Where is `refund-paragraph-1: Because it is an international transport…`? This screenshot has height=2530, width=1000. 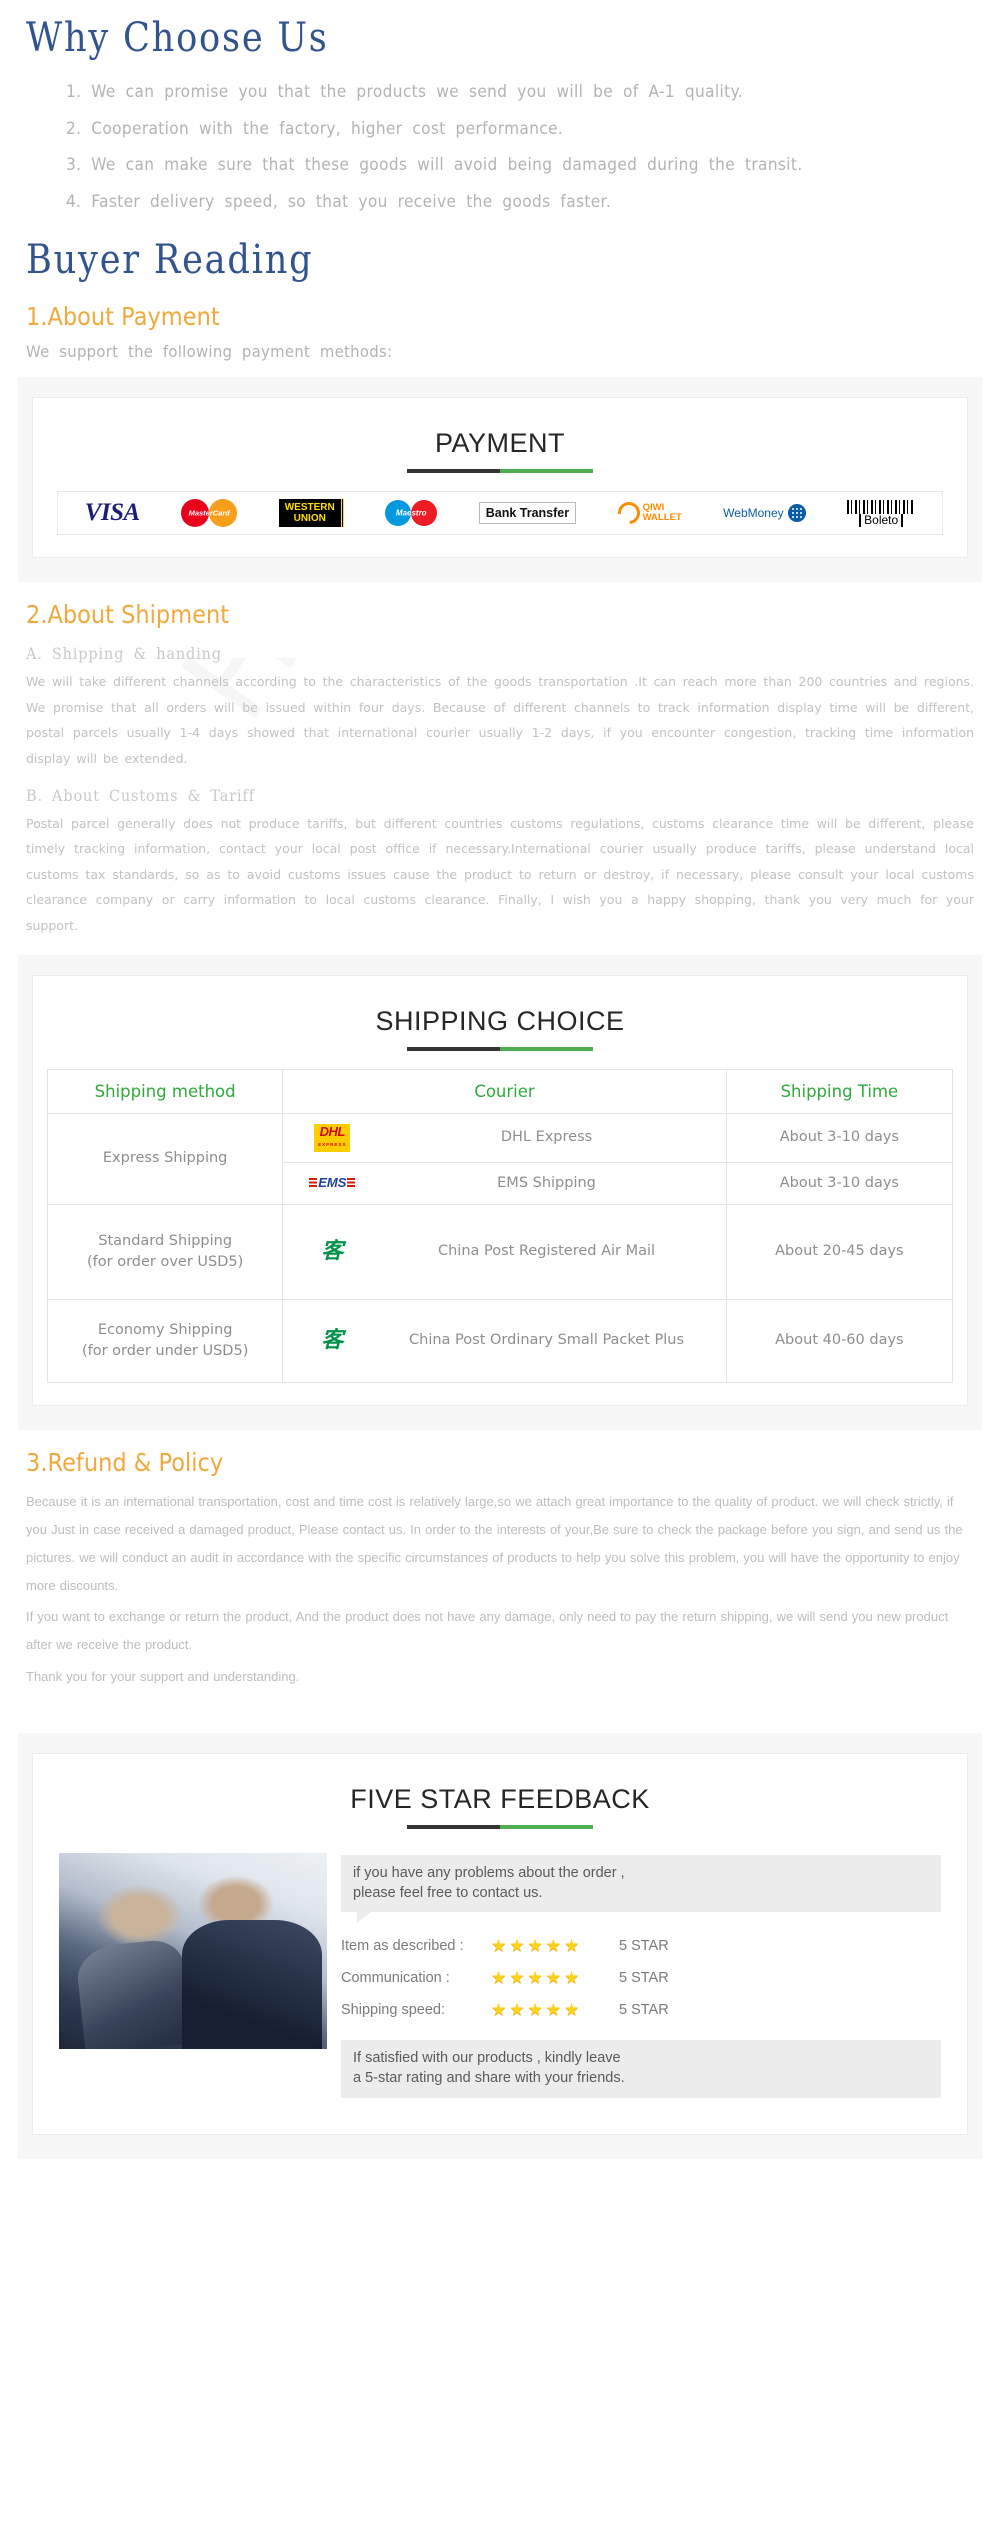 refund-paragraph-1: Because it is an international transport… is located at coordinates (494, 1543).